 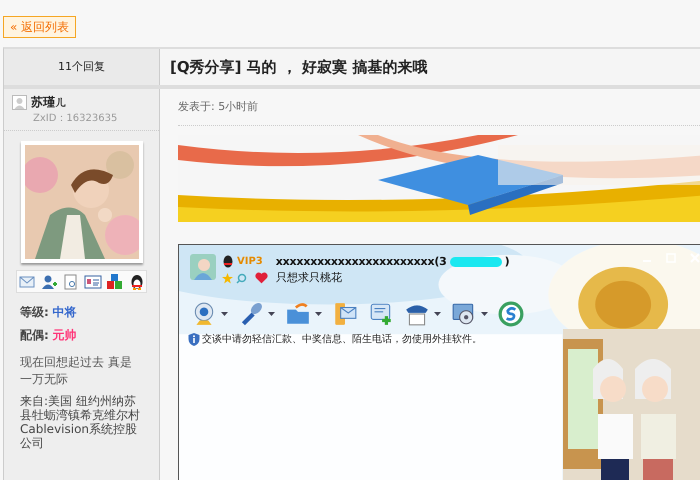 What do you see at coordinates (34, 335) in the screenshot?
I see `profile-label: 配偶:` at bounding box center [34, 335].